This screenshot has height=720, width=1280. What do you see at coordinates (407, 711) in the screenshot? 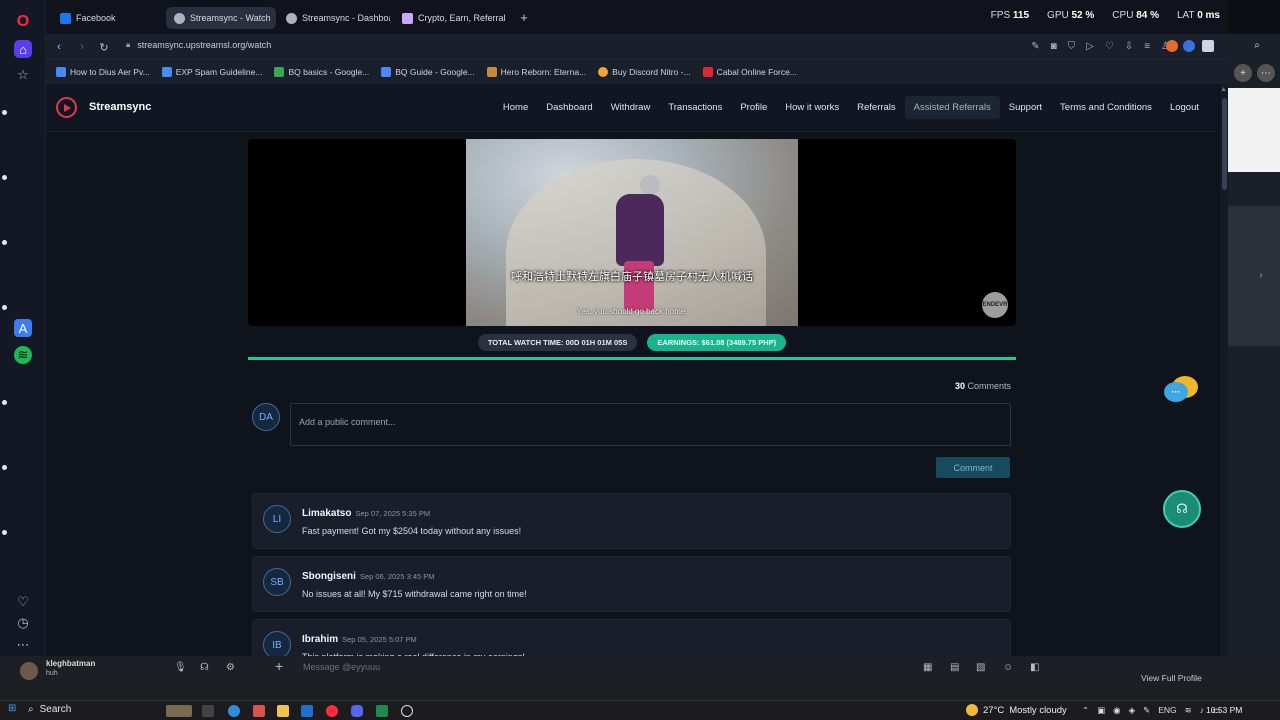
I see `app-icon` at bounding box center [407, 711].